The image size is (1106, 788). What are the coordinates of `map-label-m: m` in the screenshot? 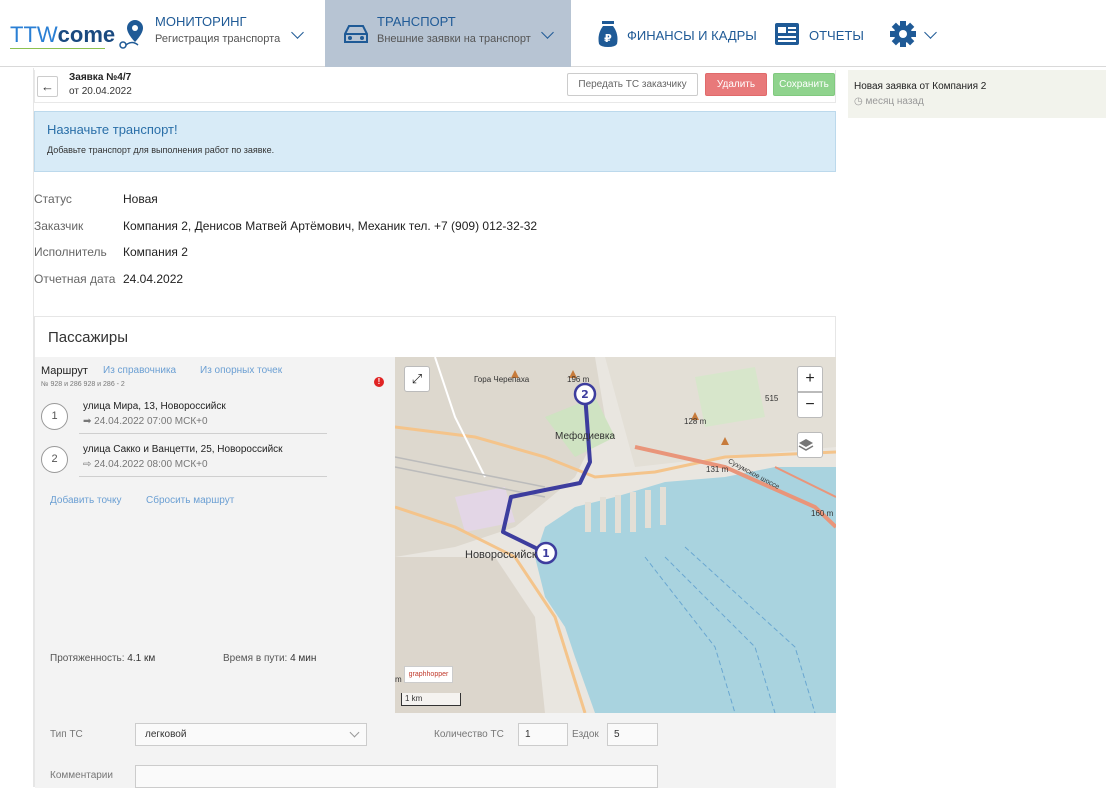 It's located at (398, 679).